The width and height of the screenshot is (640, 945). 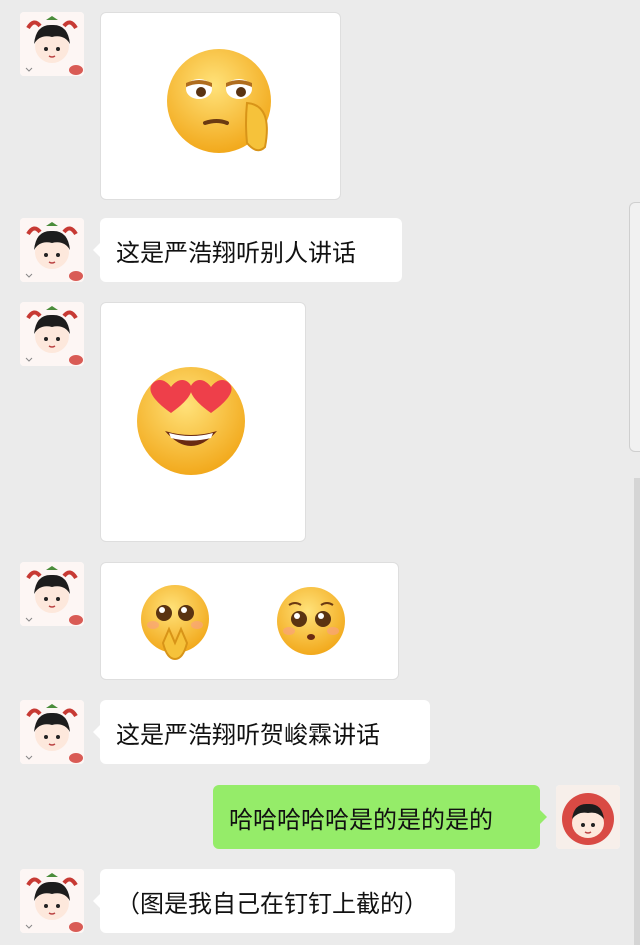 I want to click on heart-eyes-emoji, so click(x=191, y=421).